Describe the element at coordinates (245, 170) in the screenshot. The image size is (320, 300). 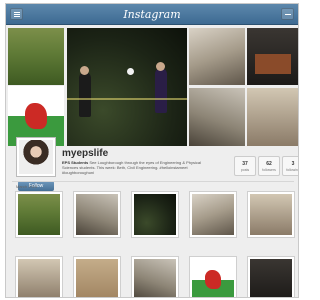
I see `stat-posts-label: posts` at that location.